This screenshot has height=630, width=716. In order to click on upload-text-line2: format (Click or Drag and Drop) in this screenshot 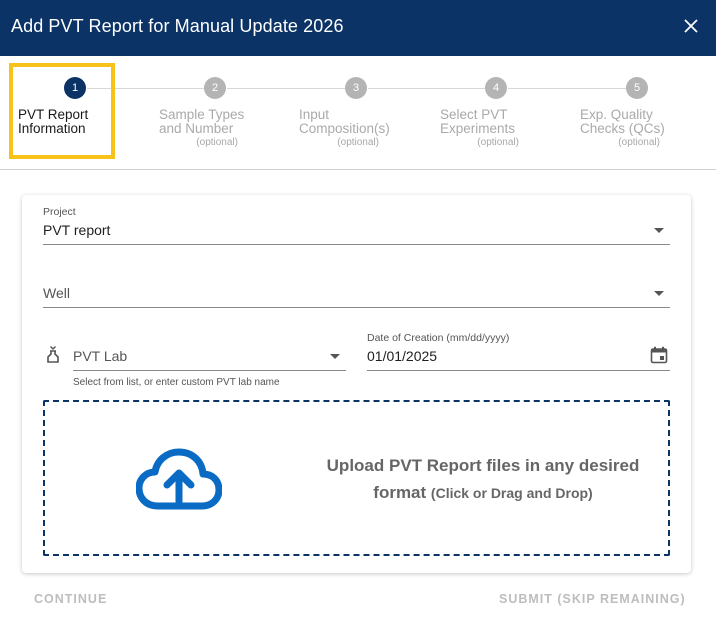, I will do `click(483, 493)`.